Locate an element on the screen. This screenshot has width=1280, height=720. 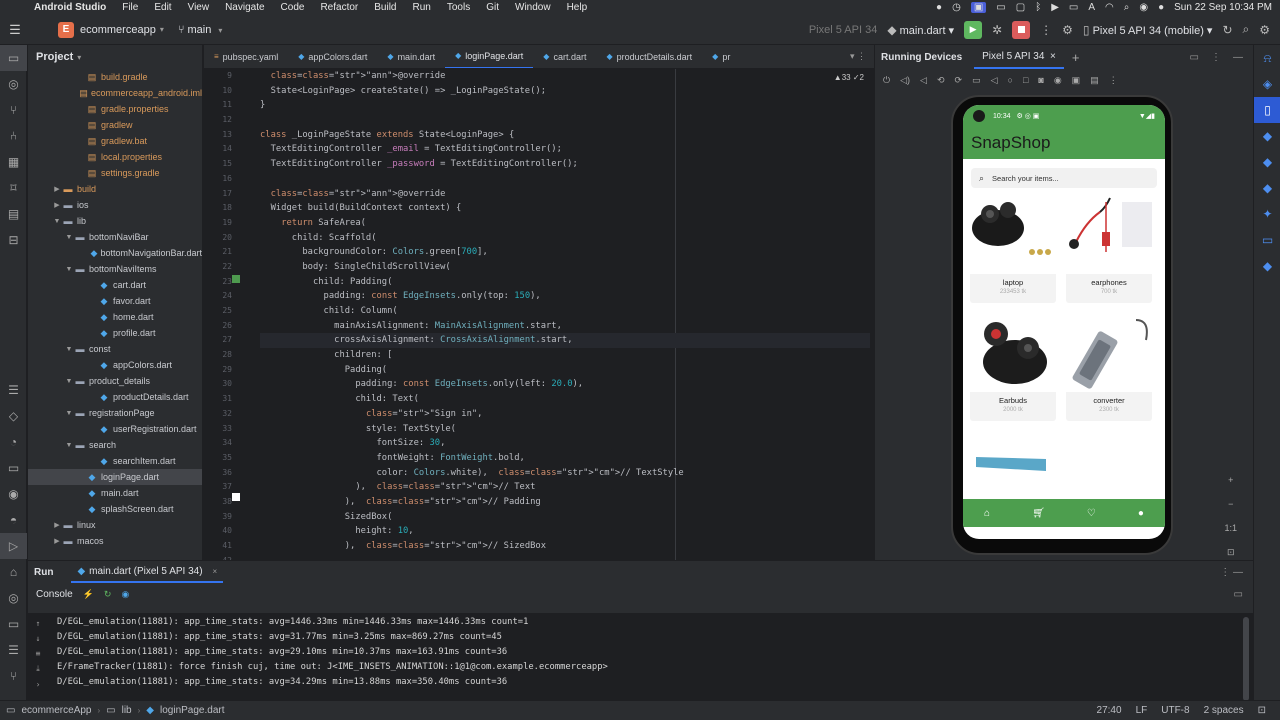
tree-item: ▼ ▬ const is located at coordinates (115, 349).